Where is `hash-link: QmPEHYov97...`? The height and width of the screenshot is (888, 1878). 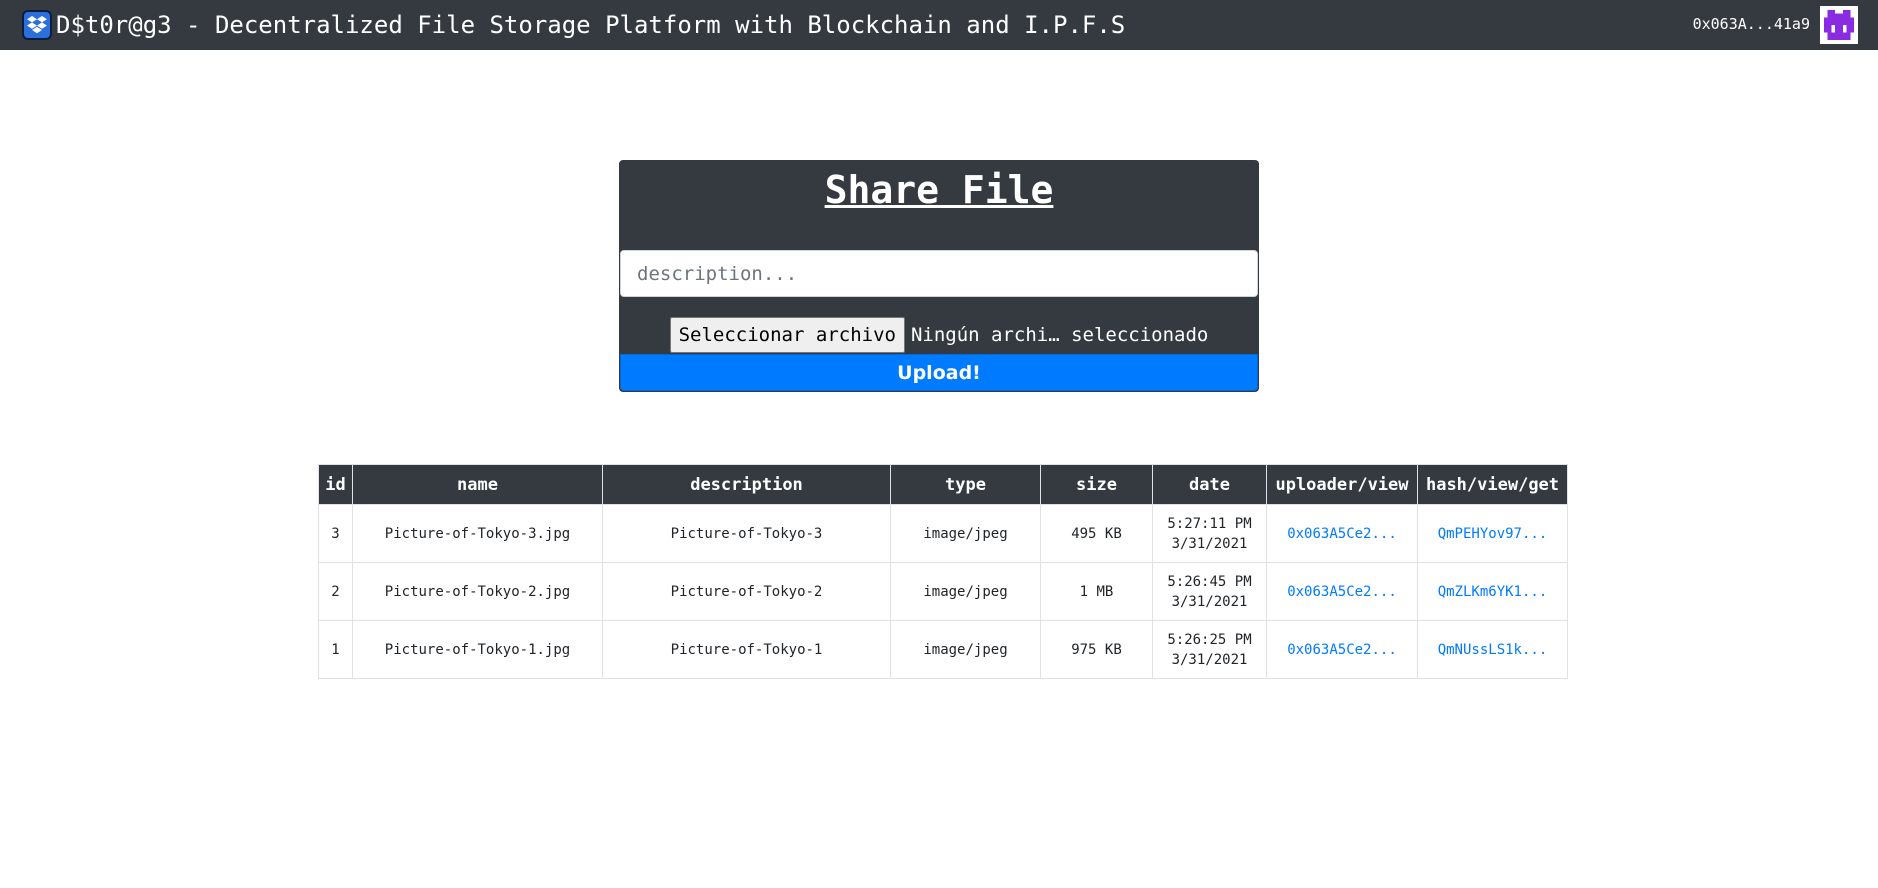
hash-link: QmPEHYov97... is located at coordinates (1493, 534).